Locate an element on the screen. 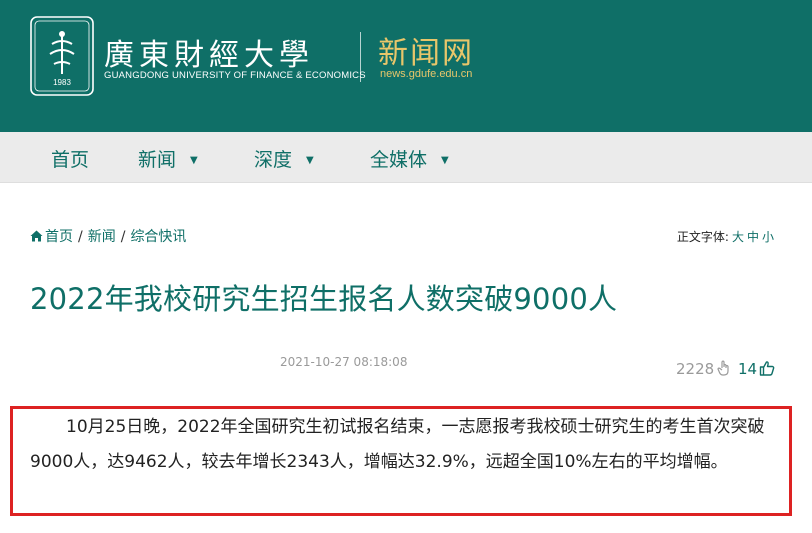 This screenshot has height=533, width=812. font-size-medium-button: 中 is located at coordinates (753, 237).